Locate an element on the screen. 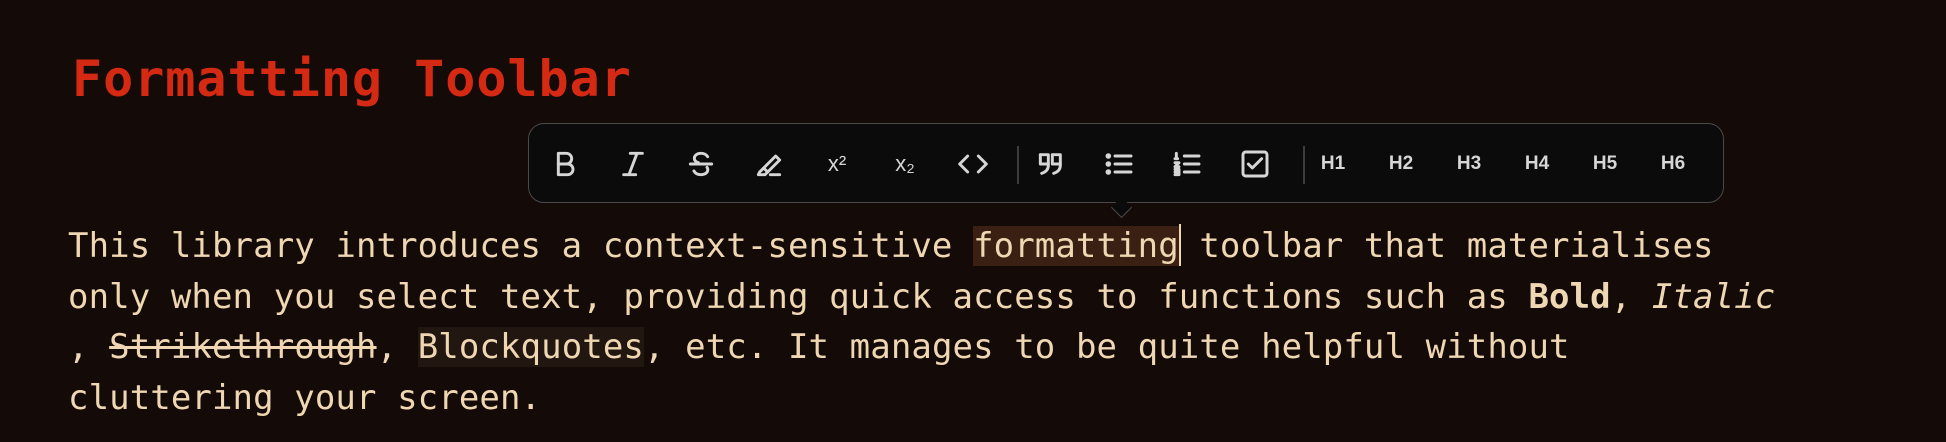  heading-2-label: H2 is located at coordinates (1401, 163).